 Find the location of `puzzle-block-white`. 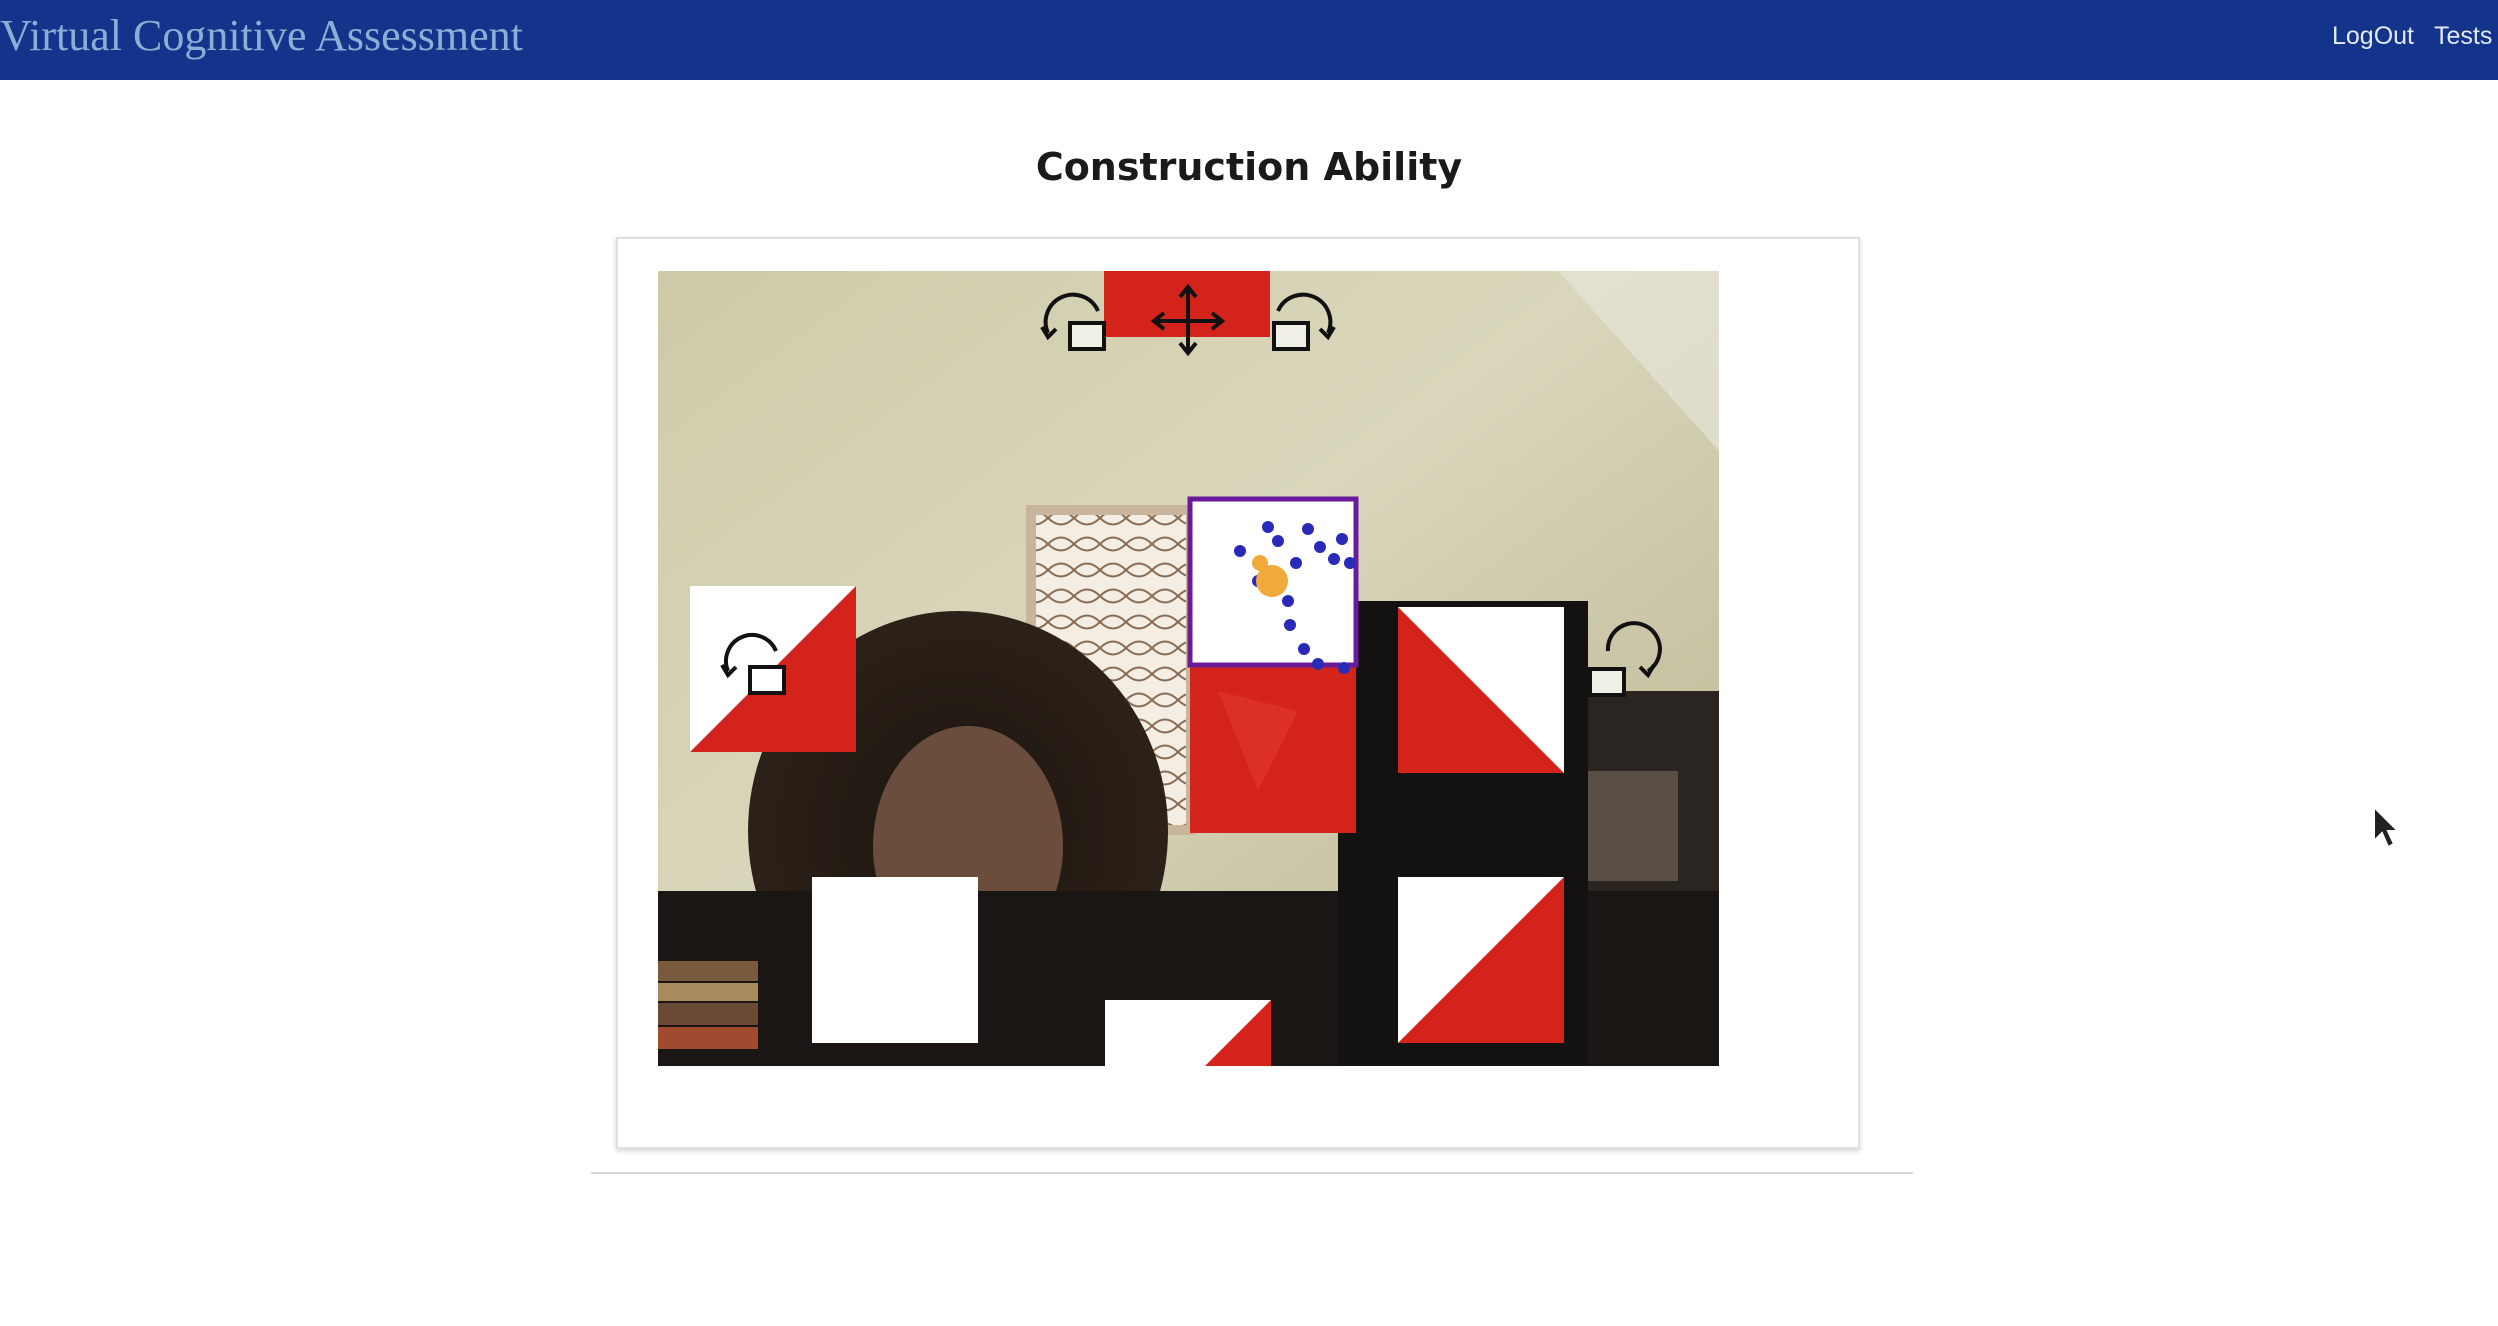

puzzle-block-white is located at coordinates (895, 960).